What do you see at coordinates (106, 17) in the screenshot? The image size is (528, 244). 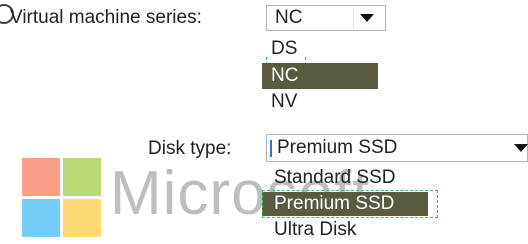 I see `vm-series-label: Virtual machine series:` at bounding box center [106, 17].